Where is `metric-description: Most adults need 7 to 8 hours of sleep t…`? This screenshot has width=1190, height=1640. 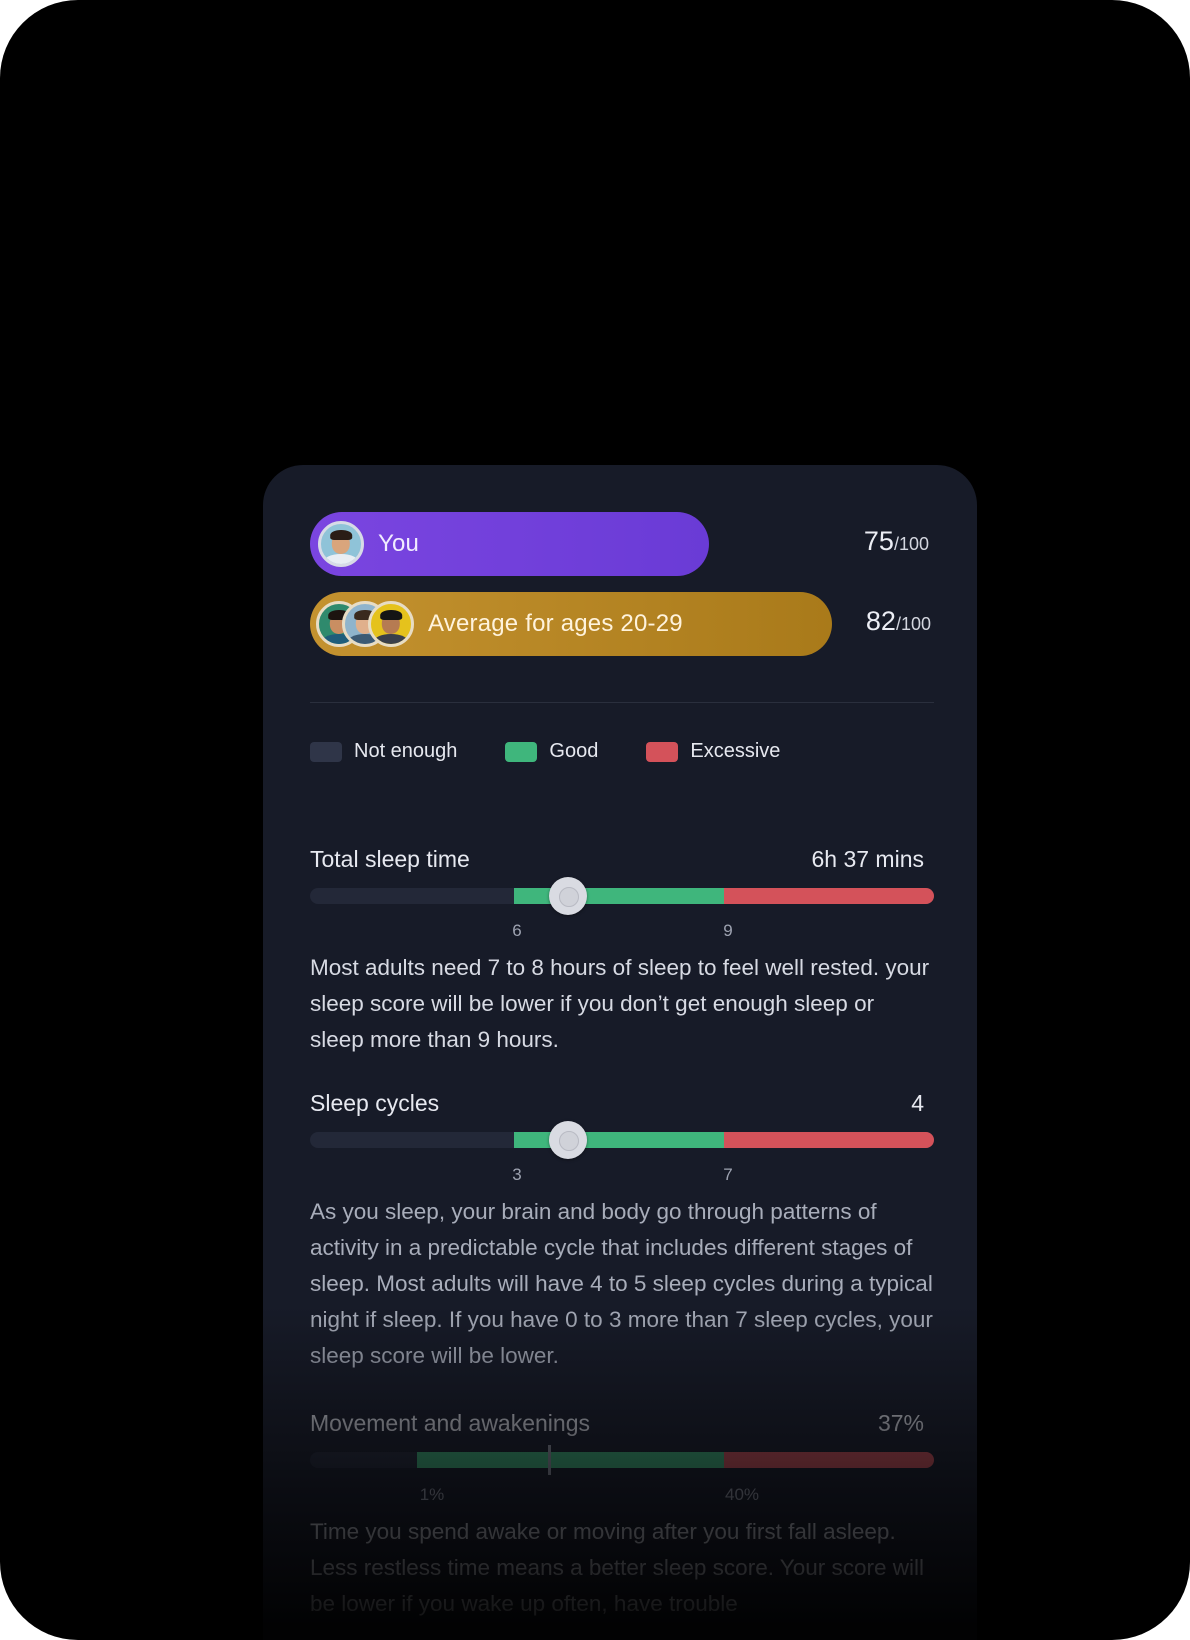 metric-description: Most adults need 7 to 8 hours of sleep t… is located at coordinates (620, 1003).